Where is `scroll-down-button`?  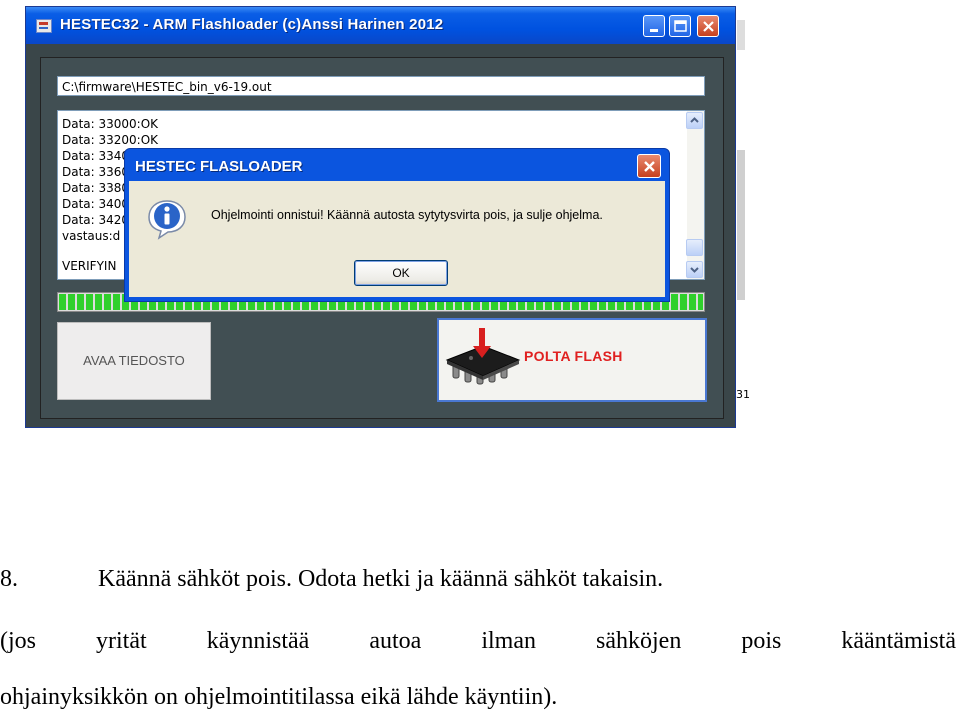
scroll-down-button is located at coordinates (694, 269).